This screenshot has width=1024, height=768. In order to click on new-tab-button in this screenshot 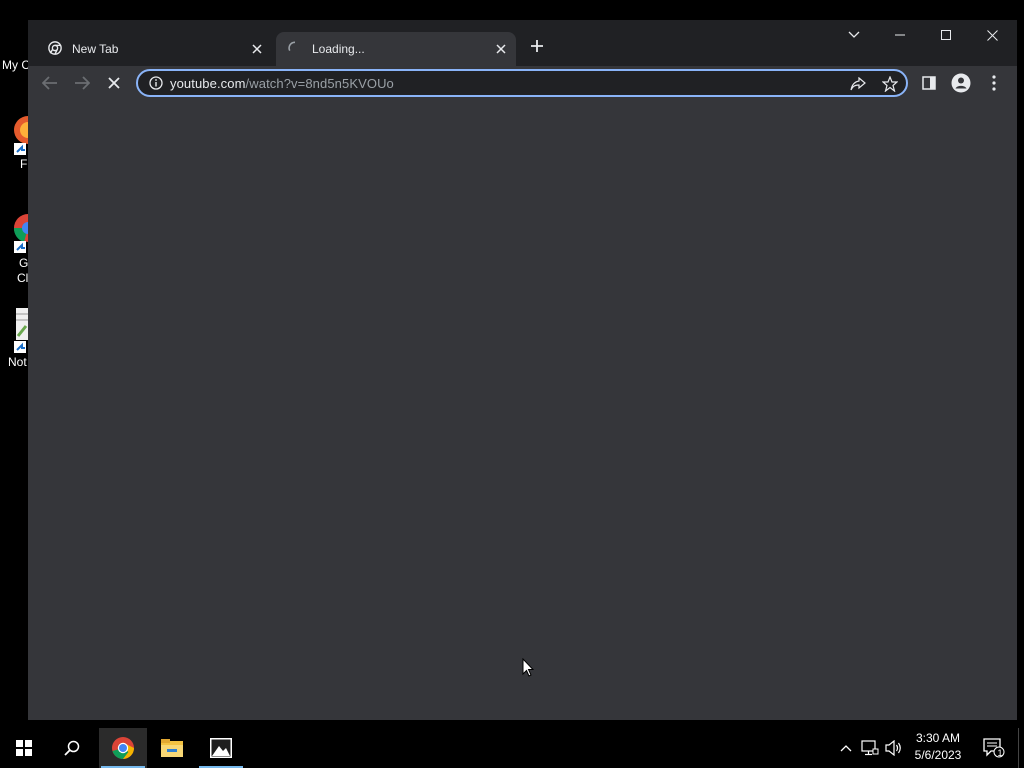, I will do `click(537, 46)`.